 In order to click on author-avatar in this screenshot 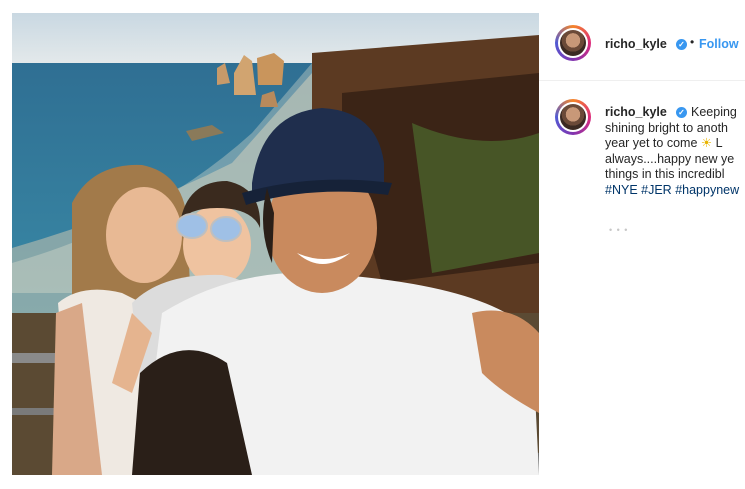, I will do `click(573, 43)`.